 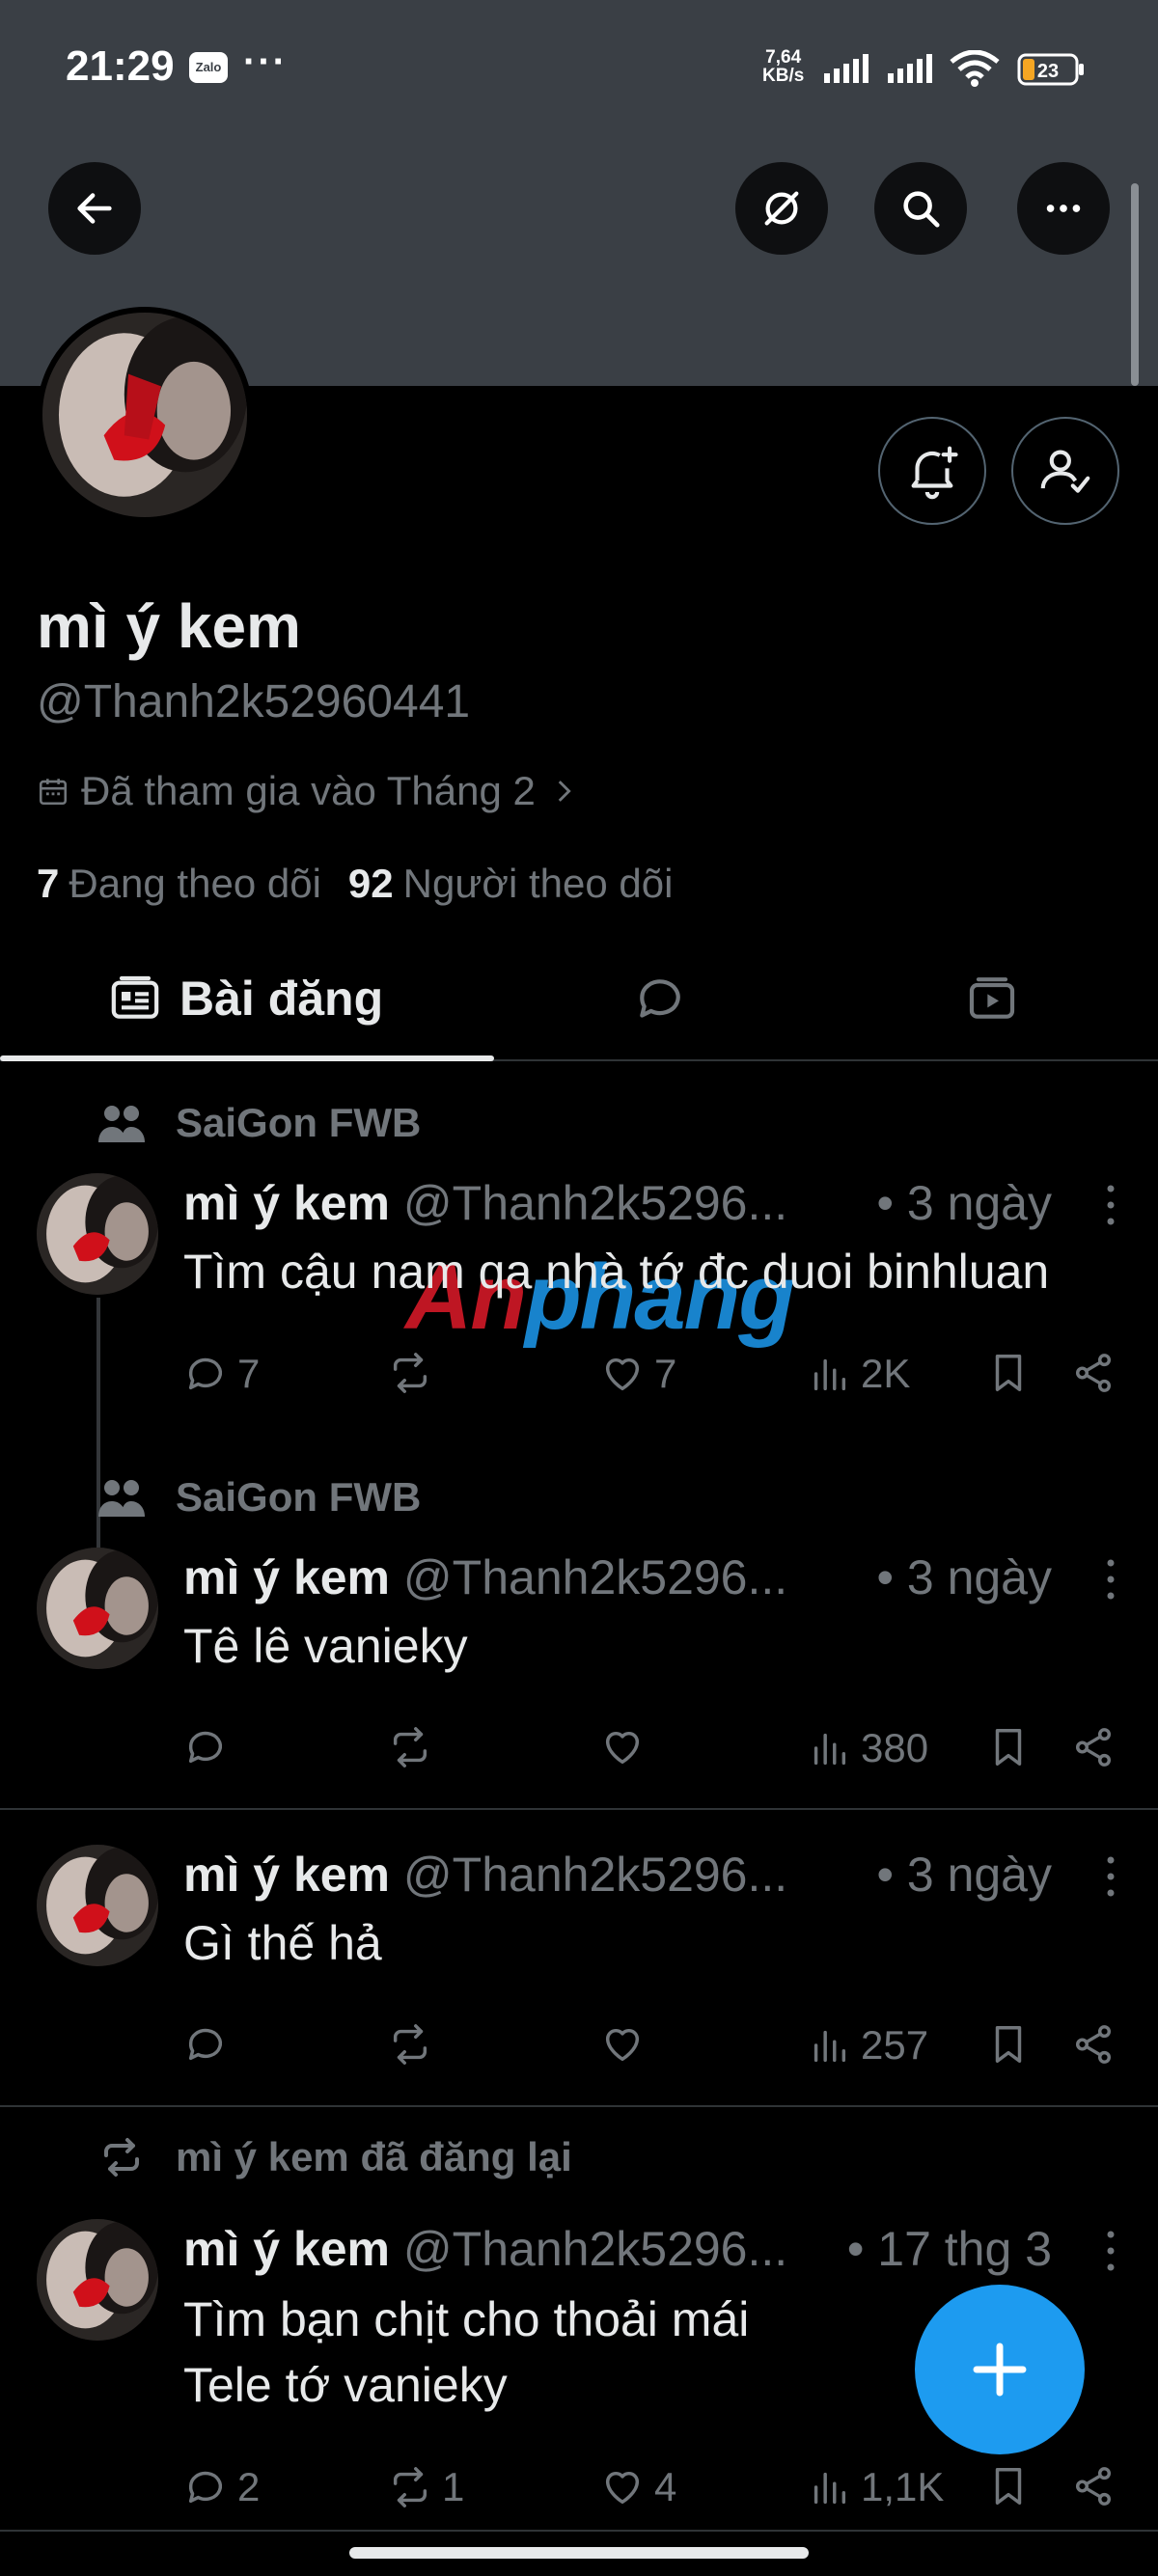 I want to click on reply-button: 7, so click(x=221, y=1374).